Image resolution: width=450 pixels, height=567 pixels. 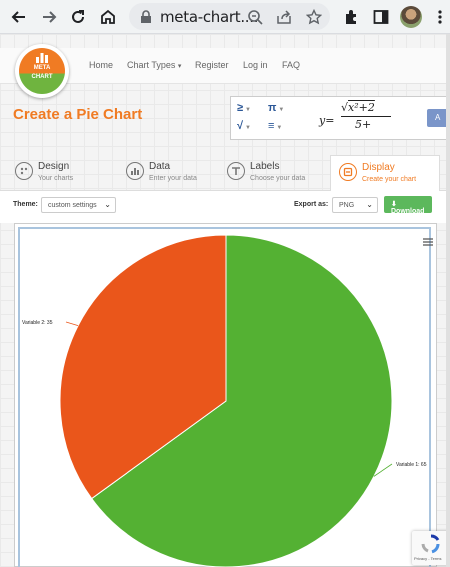 What do you see at coordinates (282, 173) in the screenshot?
I see `tab-labels: Labels Choose your data` at bounding box center [282, 173].